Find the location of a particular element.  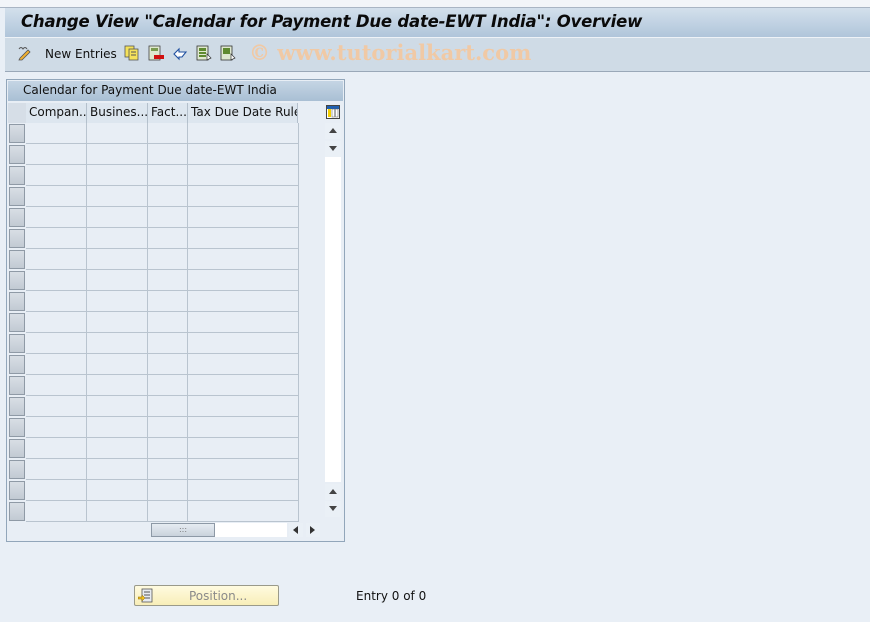

table-settings-icon is located at coordinates (333, 112).